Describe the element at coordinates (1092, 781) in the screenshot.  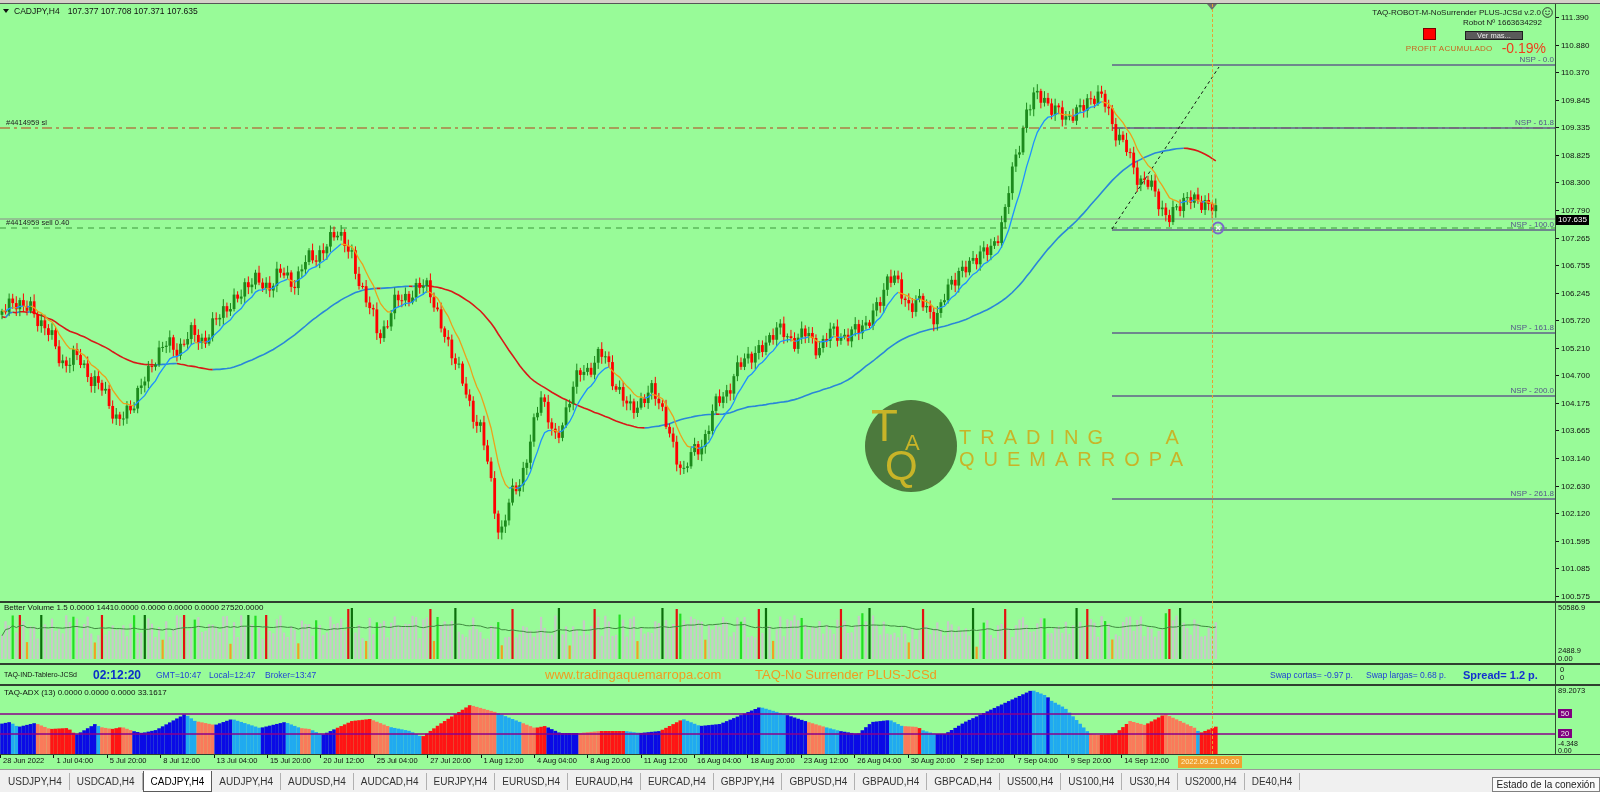
I see `symbol-tab: US100,H4` at that location.